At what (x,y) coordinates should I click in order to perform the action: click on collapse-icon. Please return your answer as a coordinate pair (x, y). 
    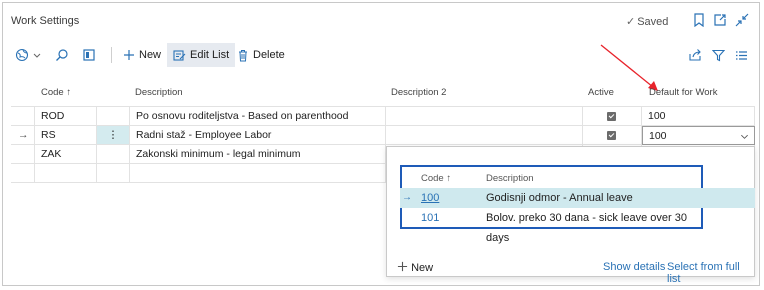
    Looking at the image, I should click on (742, 20).